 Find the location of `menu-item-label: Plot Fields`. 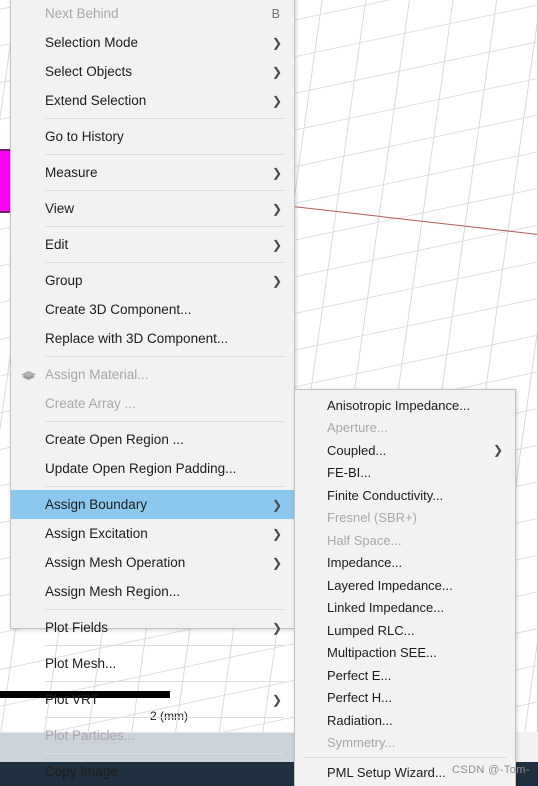

menu-item-label: Plot Fields is located at coordinates (77, 627).